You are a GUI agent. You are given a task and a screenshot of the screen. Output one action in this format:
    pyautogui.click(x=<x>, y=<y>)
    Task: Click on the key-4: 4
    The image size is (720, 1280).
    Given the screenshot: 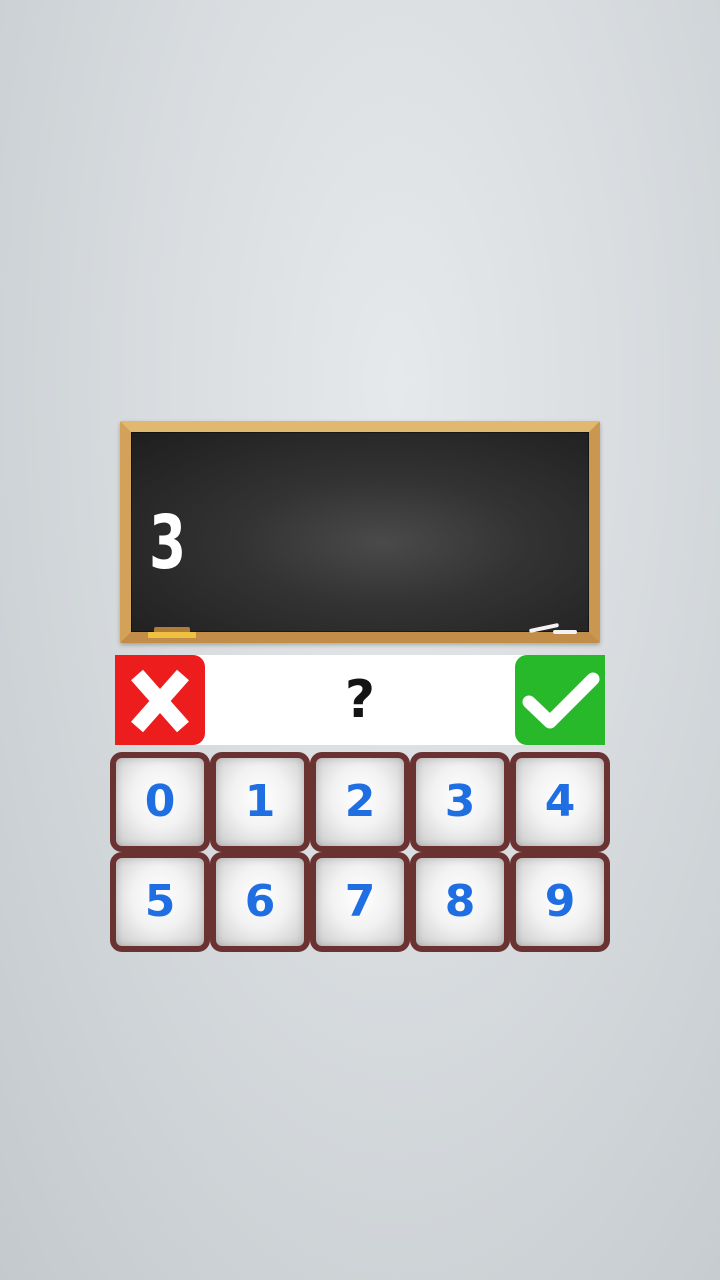 What is the action you would take?
    pyautogui.click(x=560, y=802)
    